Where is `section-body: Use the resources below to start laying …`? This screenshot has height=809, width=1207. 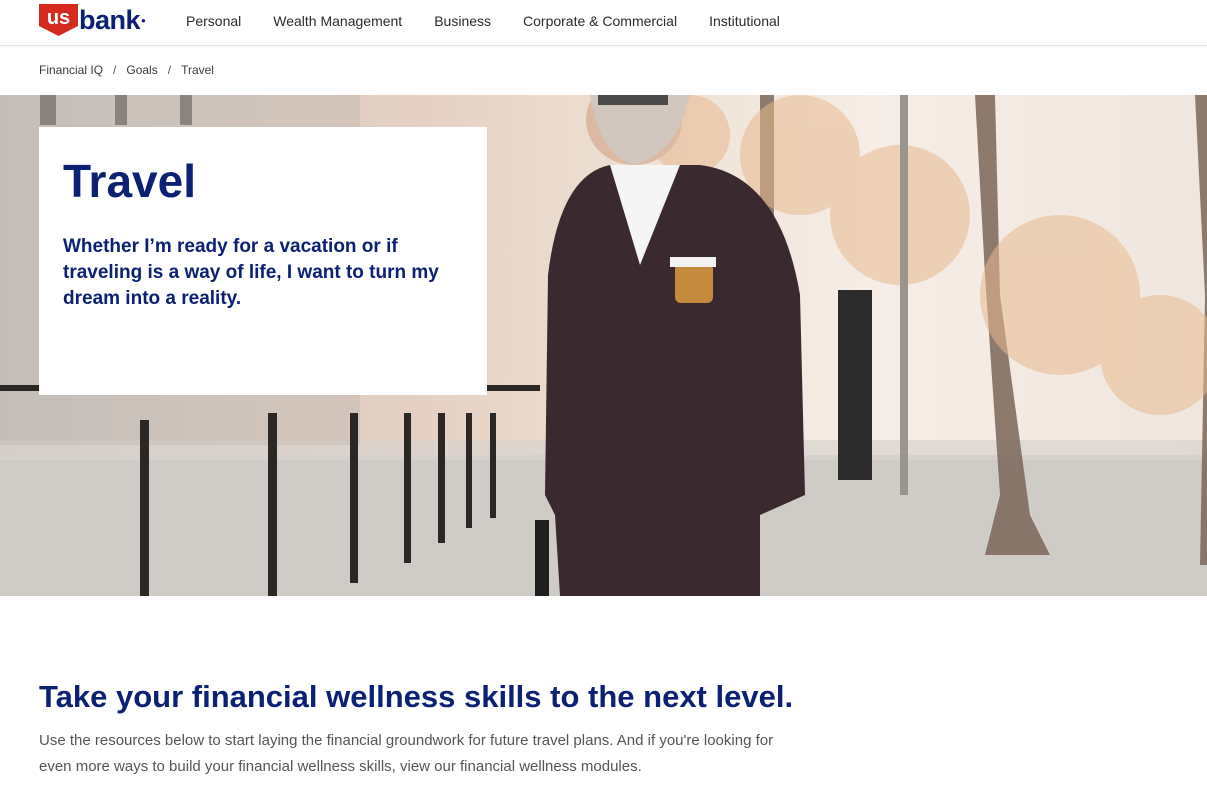
section-body: Use the resources below to start laying … is located at coordinates (406, 753).